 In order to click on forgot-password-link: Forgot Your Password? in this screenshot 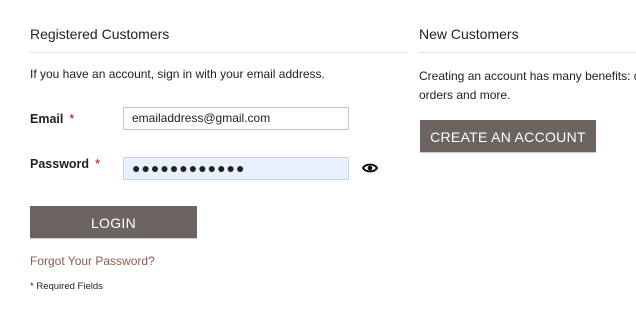, I will do `click(92, 261)`.